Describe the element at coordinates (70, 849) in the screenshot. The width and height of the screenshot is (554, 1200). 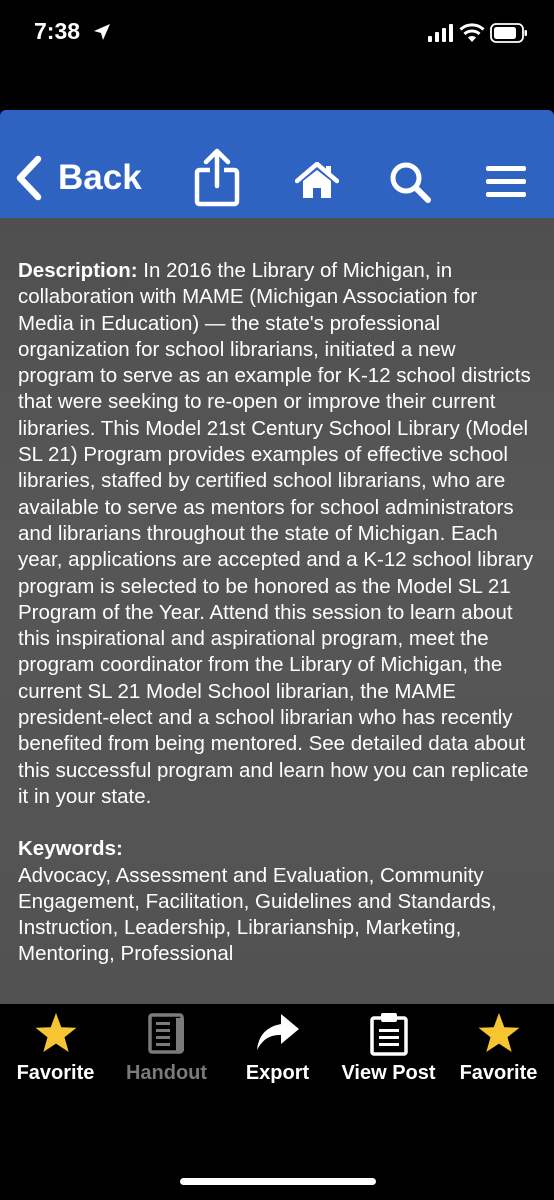
I see `keywords-label: Keywords:` at that location.